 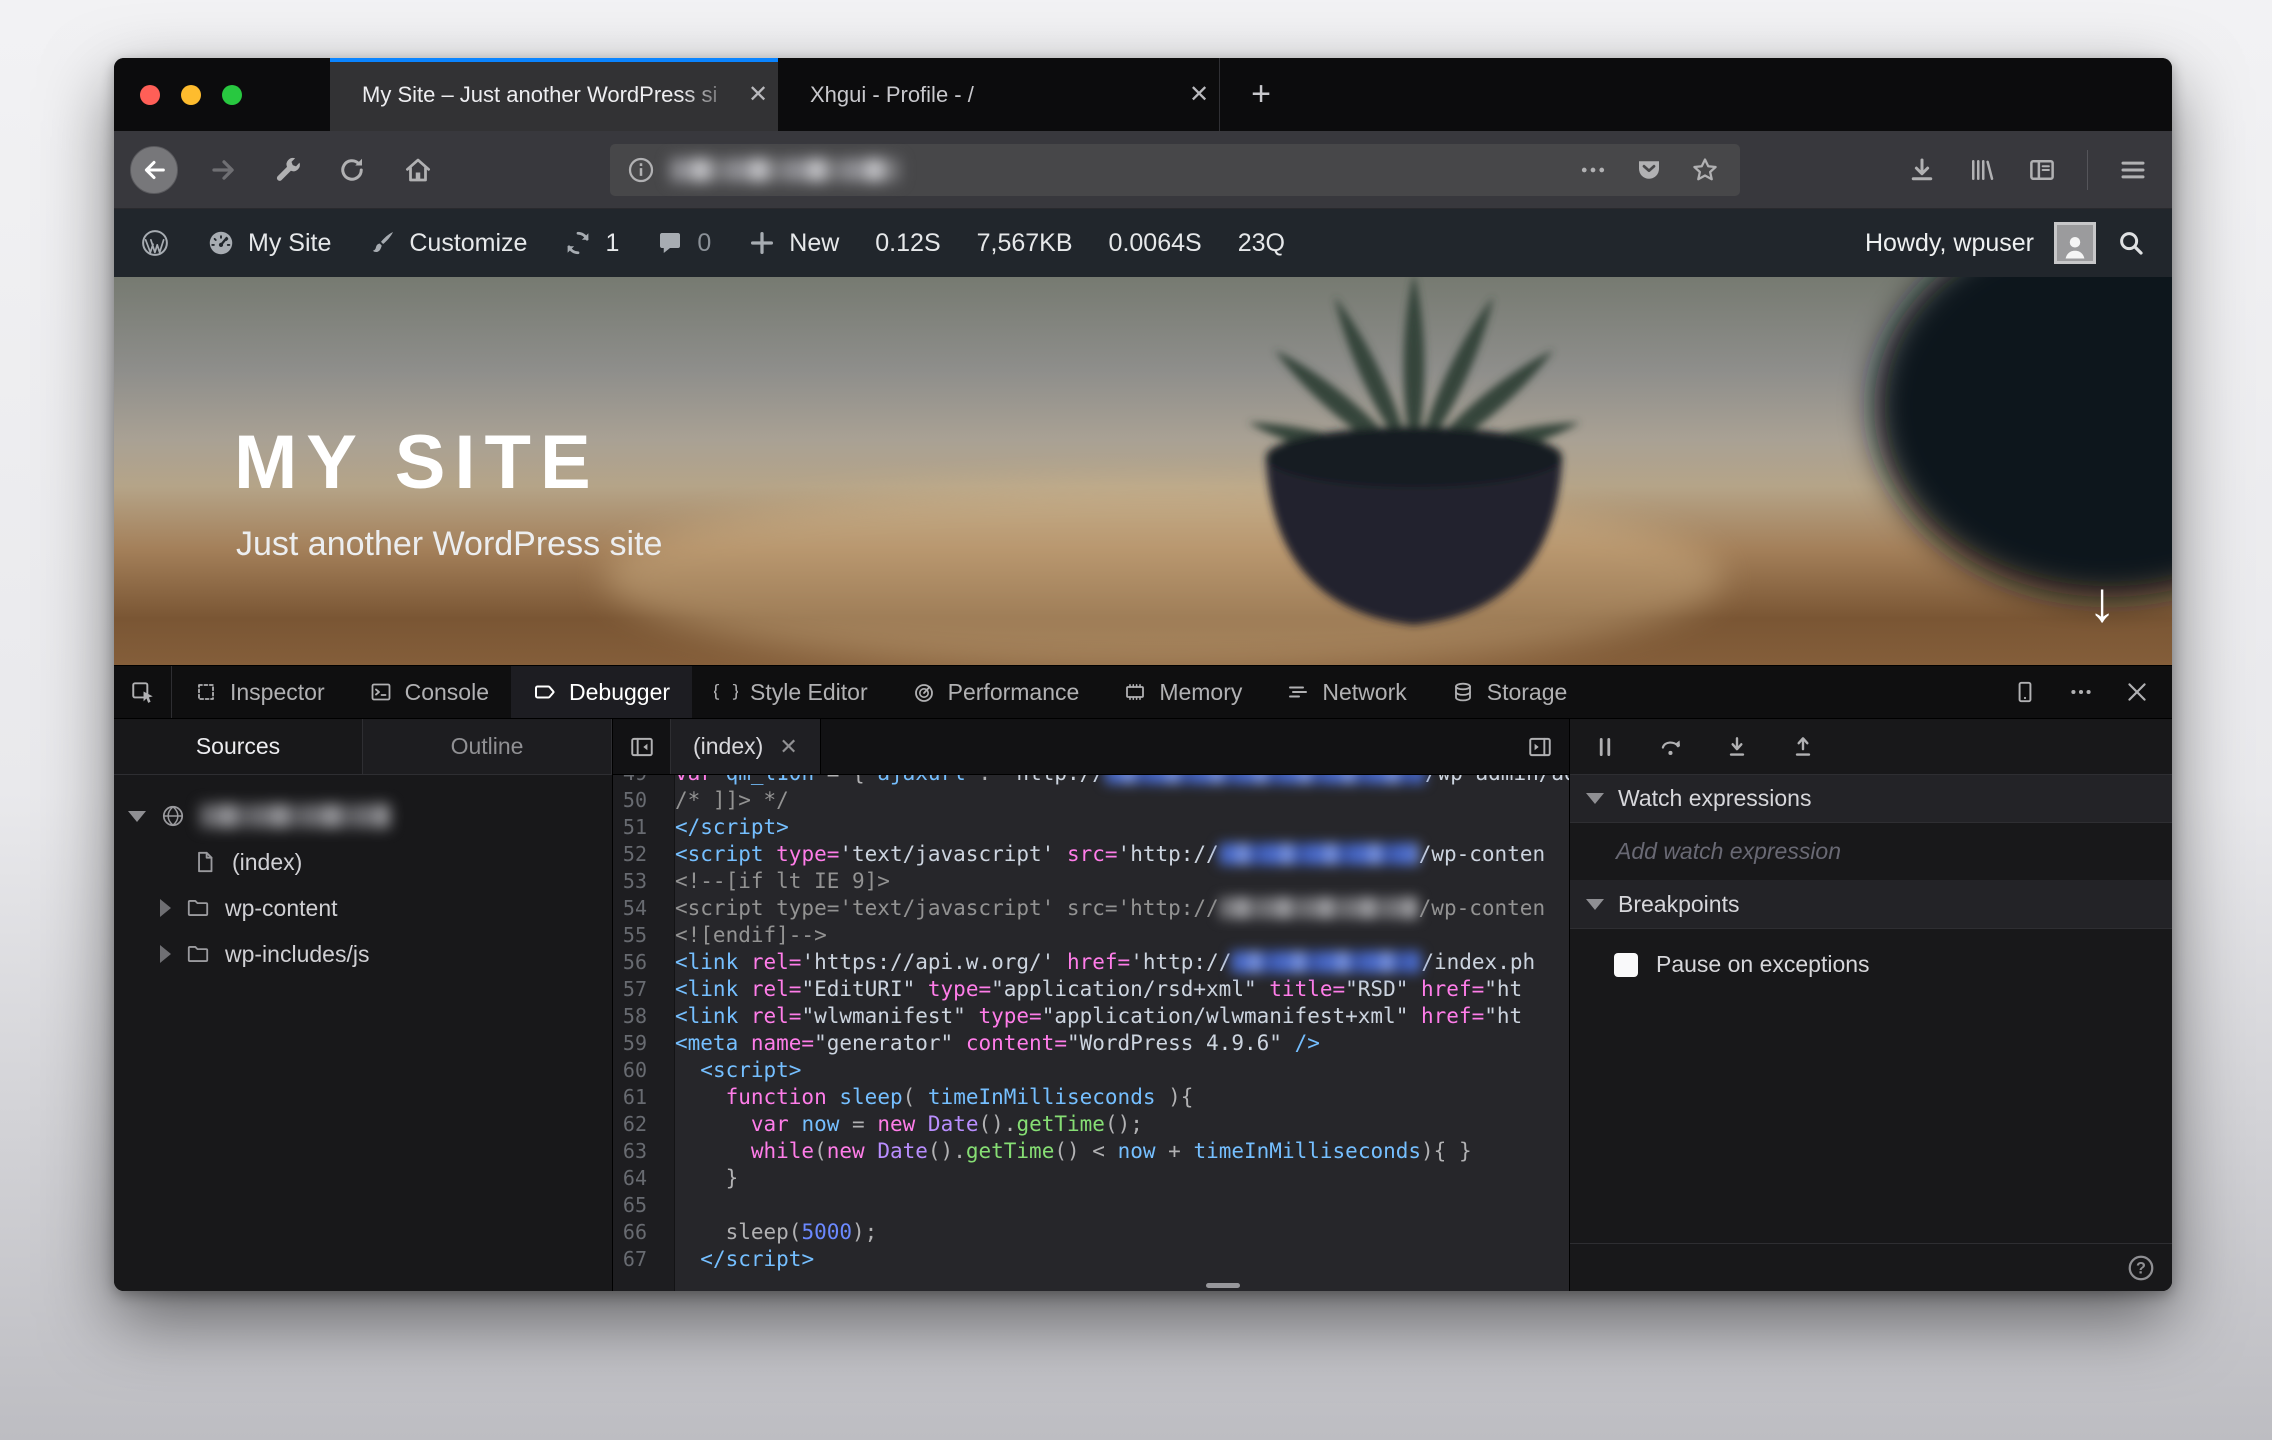 What do you see at coordinates (637, 1097) in the screenshot?
I see `line-number: 61` at bounding box center [637, 1097].